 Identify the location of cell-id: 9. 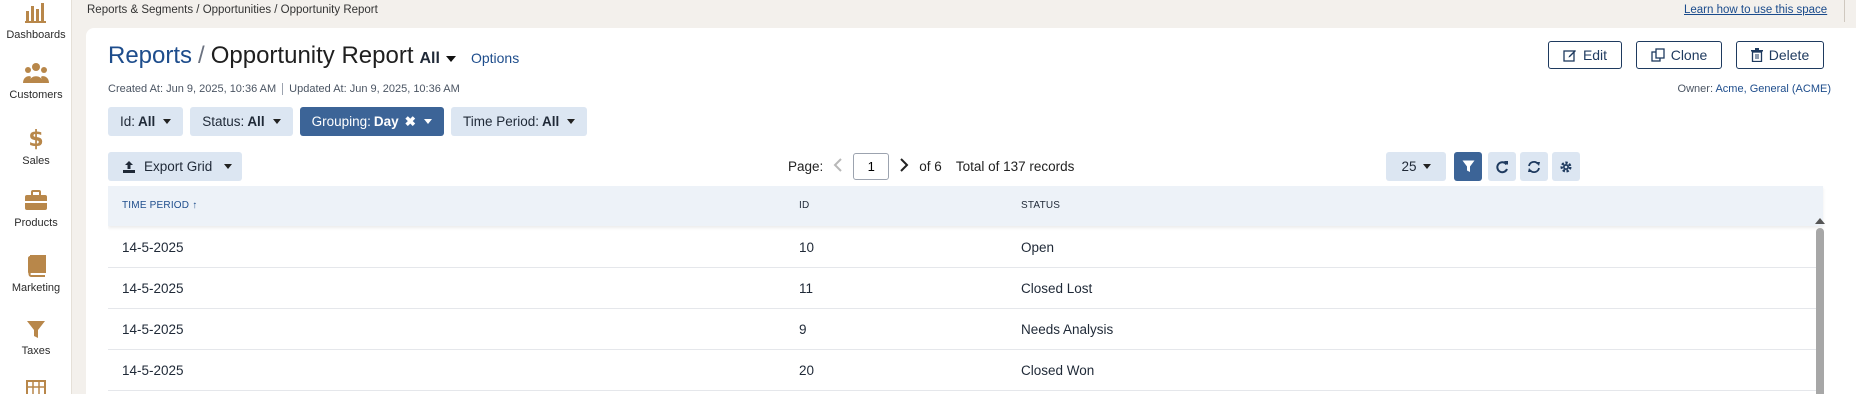
(803, 329).